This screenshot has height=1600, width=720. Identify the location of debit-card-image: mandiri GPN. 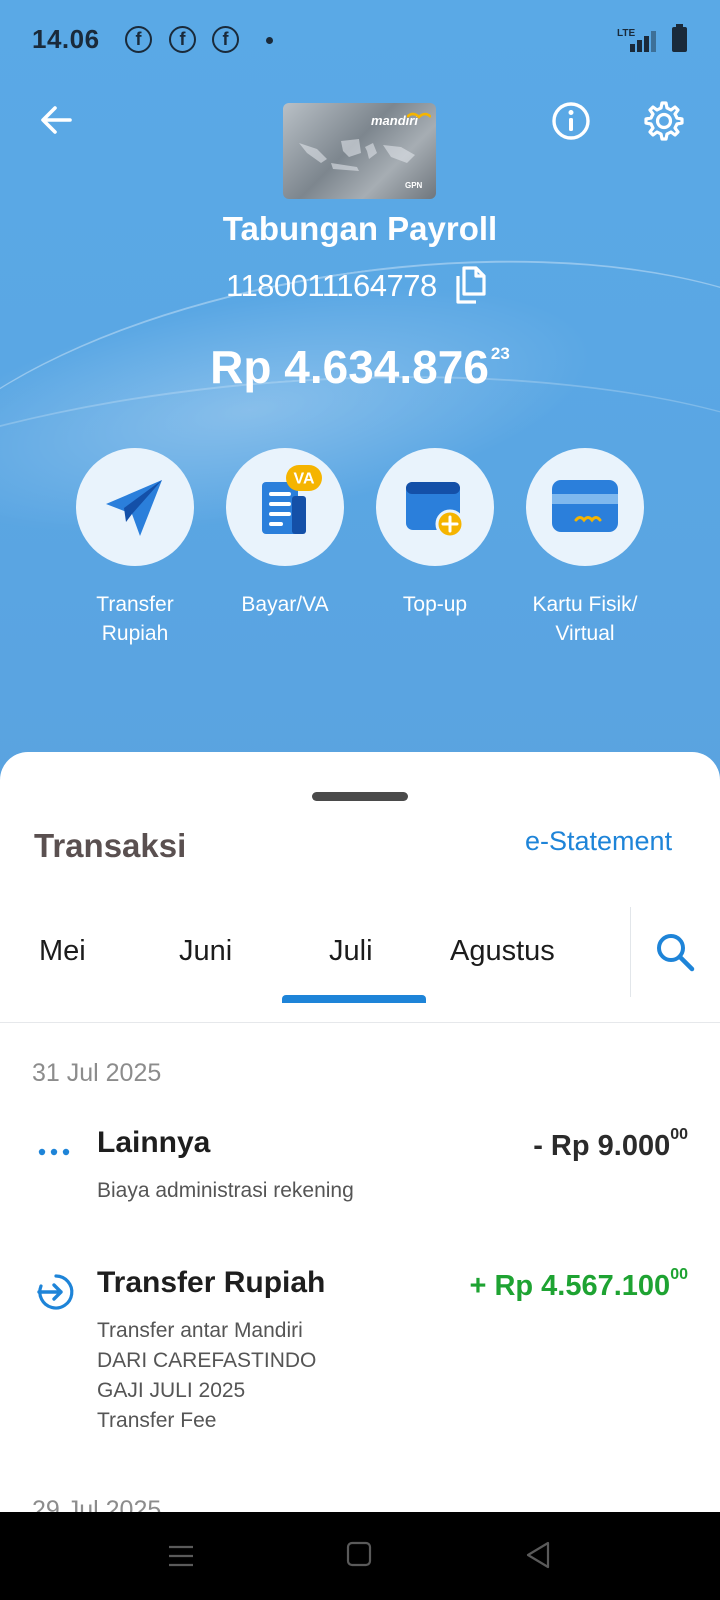
(359, 151).